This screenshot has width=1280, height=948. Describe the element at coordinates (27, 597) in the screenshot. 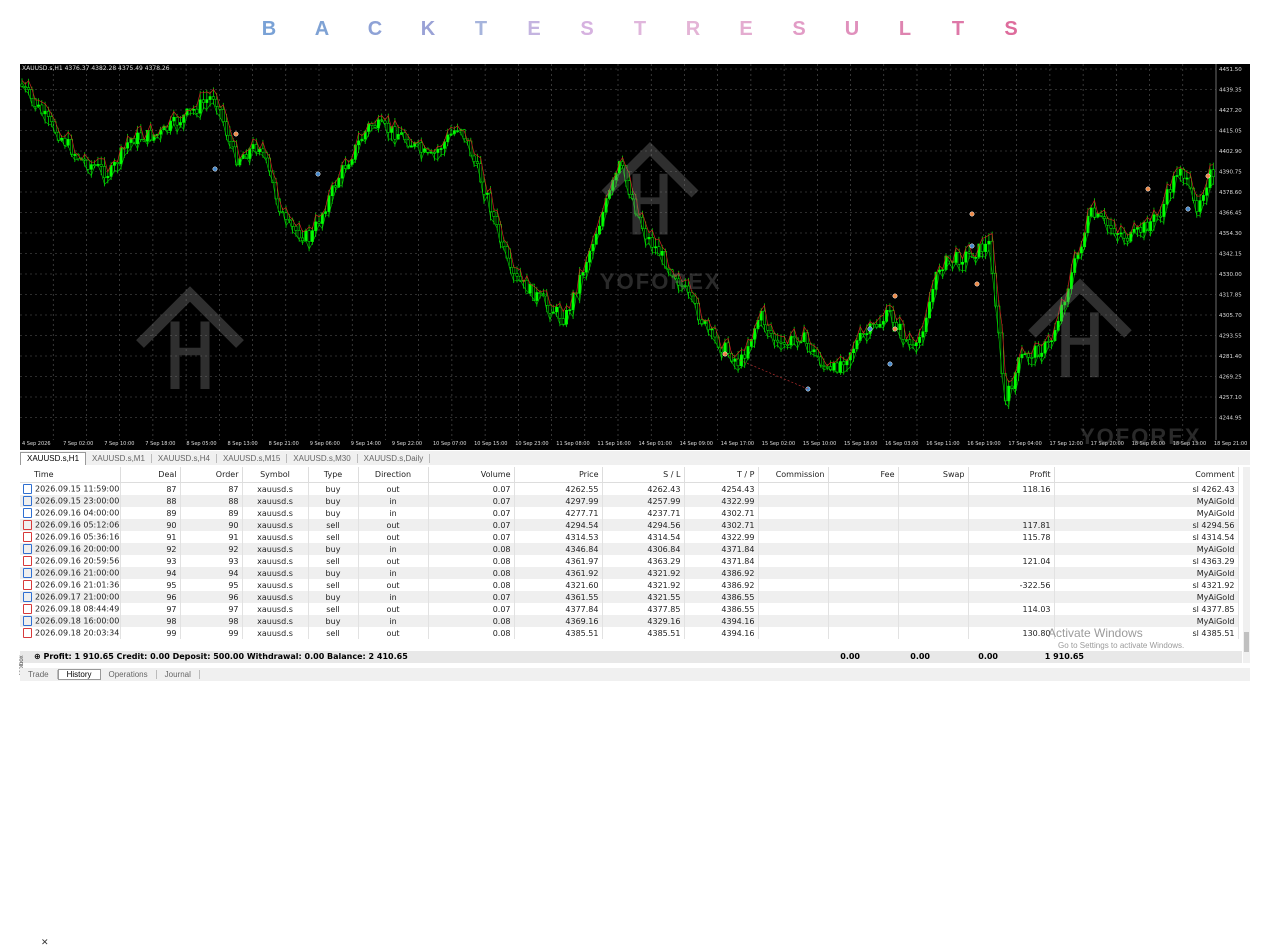

I see `buy-deal-icon` at that location.